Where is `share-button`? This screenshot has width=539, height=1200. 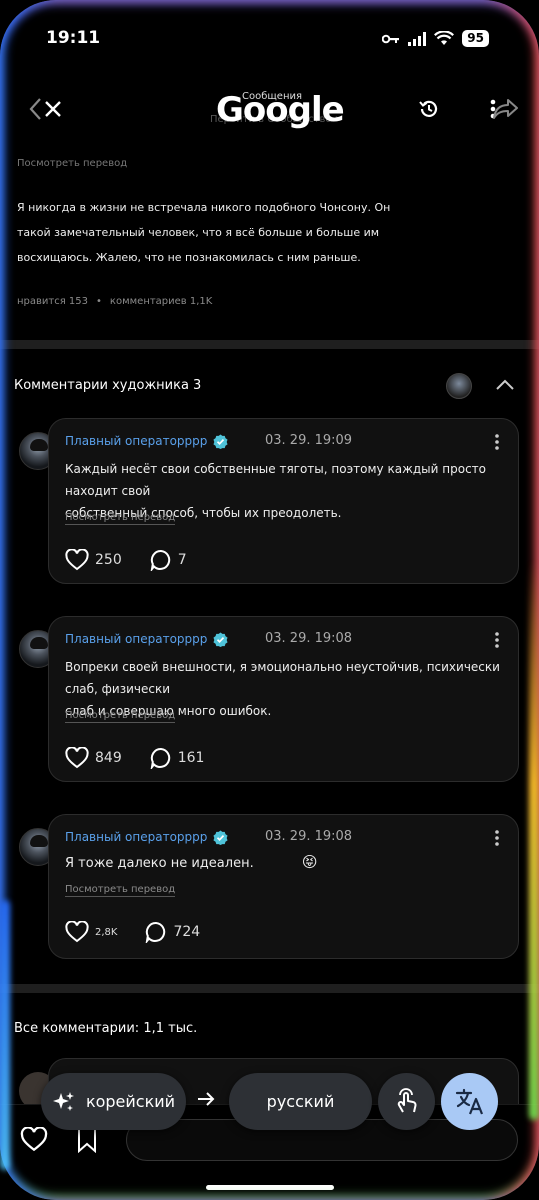 share-button is located at coordinates (506, 109).